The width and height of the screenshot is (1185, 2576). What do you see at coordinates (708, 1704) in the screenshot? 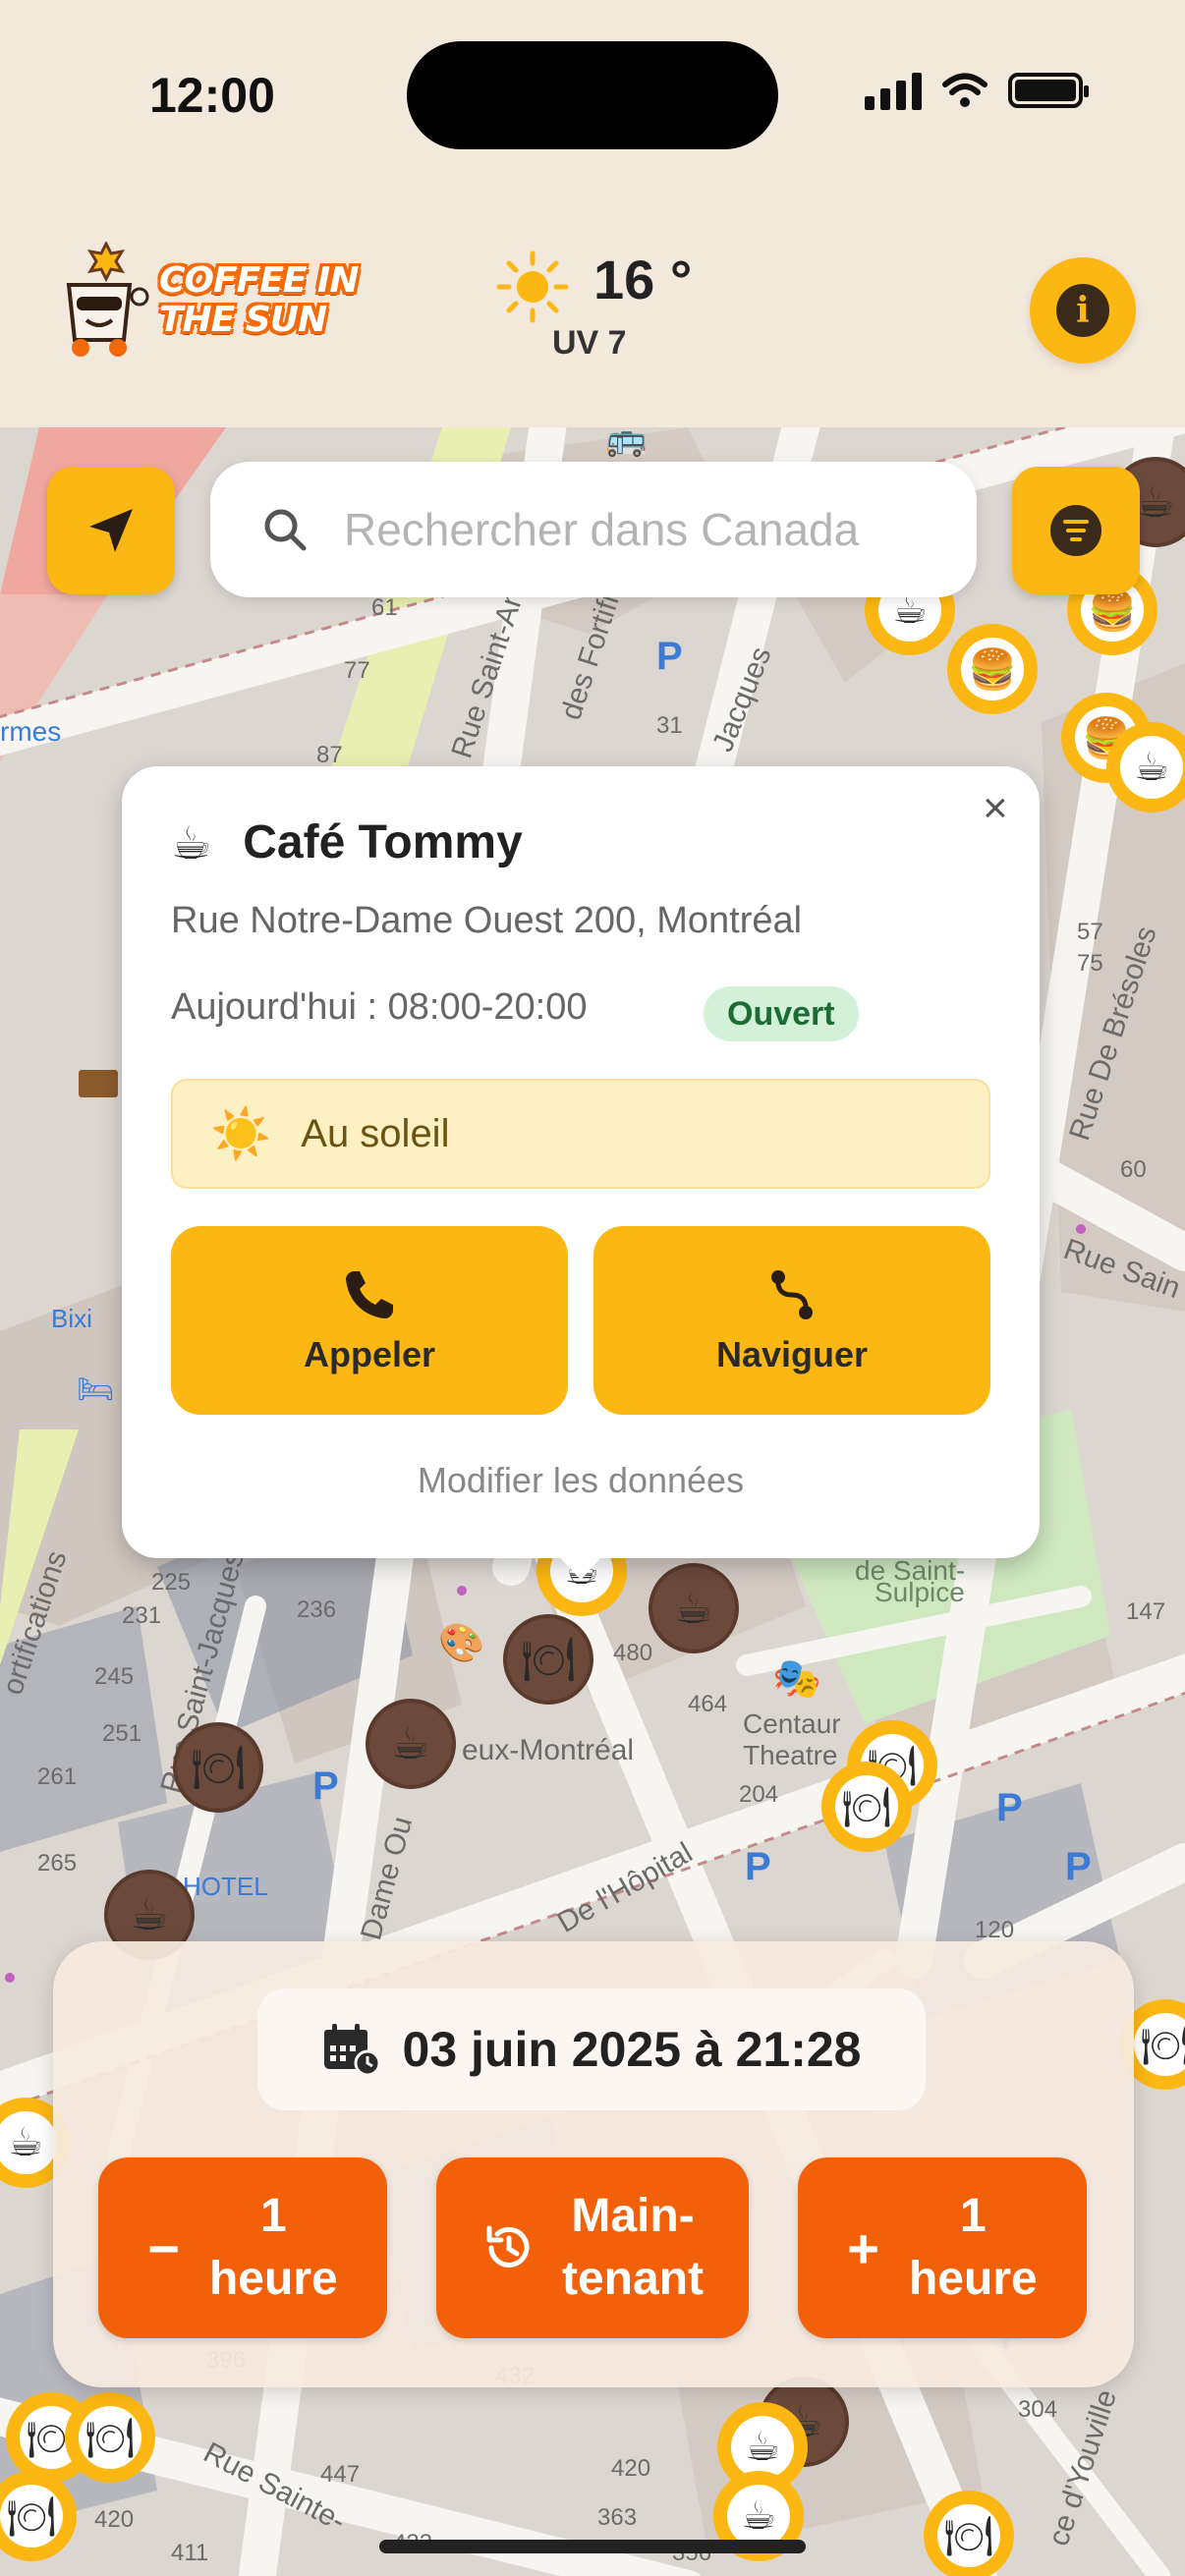
I see `map-number: 464` at bounding box center [708, 1704].